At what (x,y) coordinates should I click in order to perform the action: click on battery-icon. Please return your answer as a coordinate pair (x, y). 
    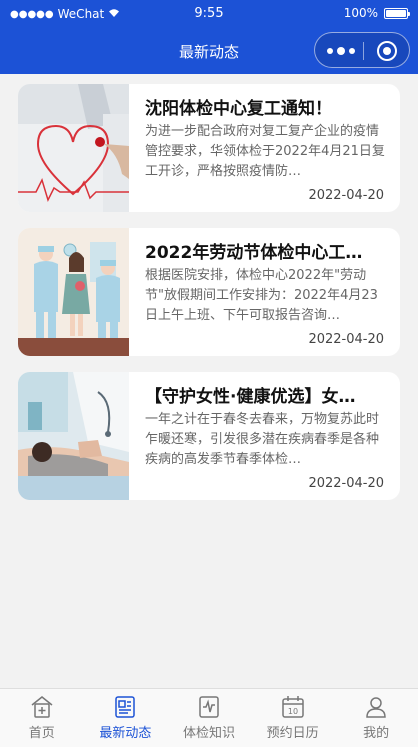
    Looking at the image, I should click on (397, 13).